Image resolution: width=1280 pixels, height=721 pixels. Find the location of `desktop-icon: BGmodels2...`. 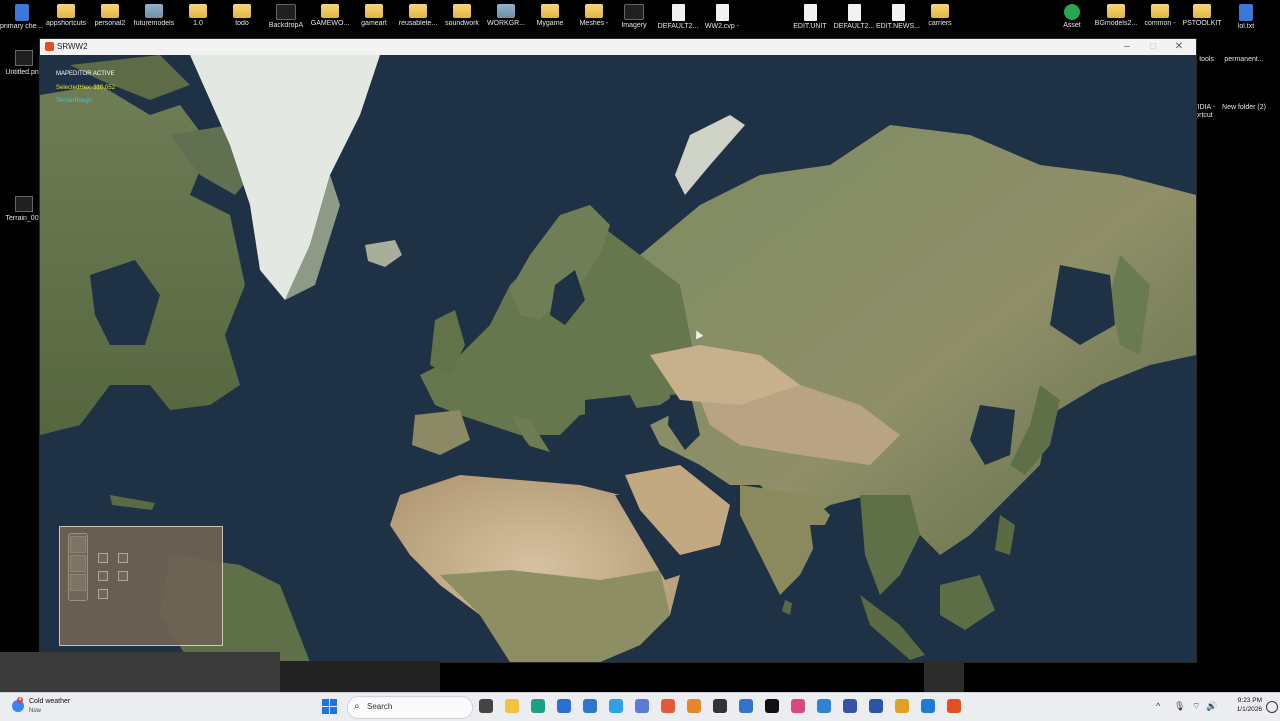

desktop-icon: BGmodels2... is located at coordinates (1116, 14).